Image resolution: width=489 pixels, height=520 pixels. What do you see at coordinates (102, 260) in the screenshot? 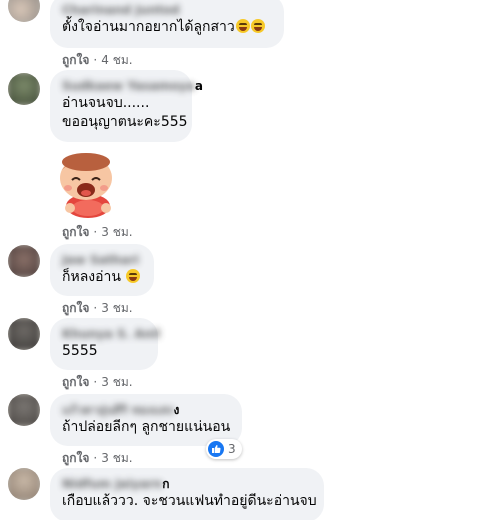
I see `commenter-name: Jaw Sathari` at bounding box center [102, 260].